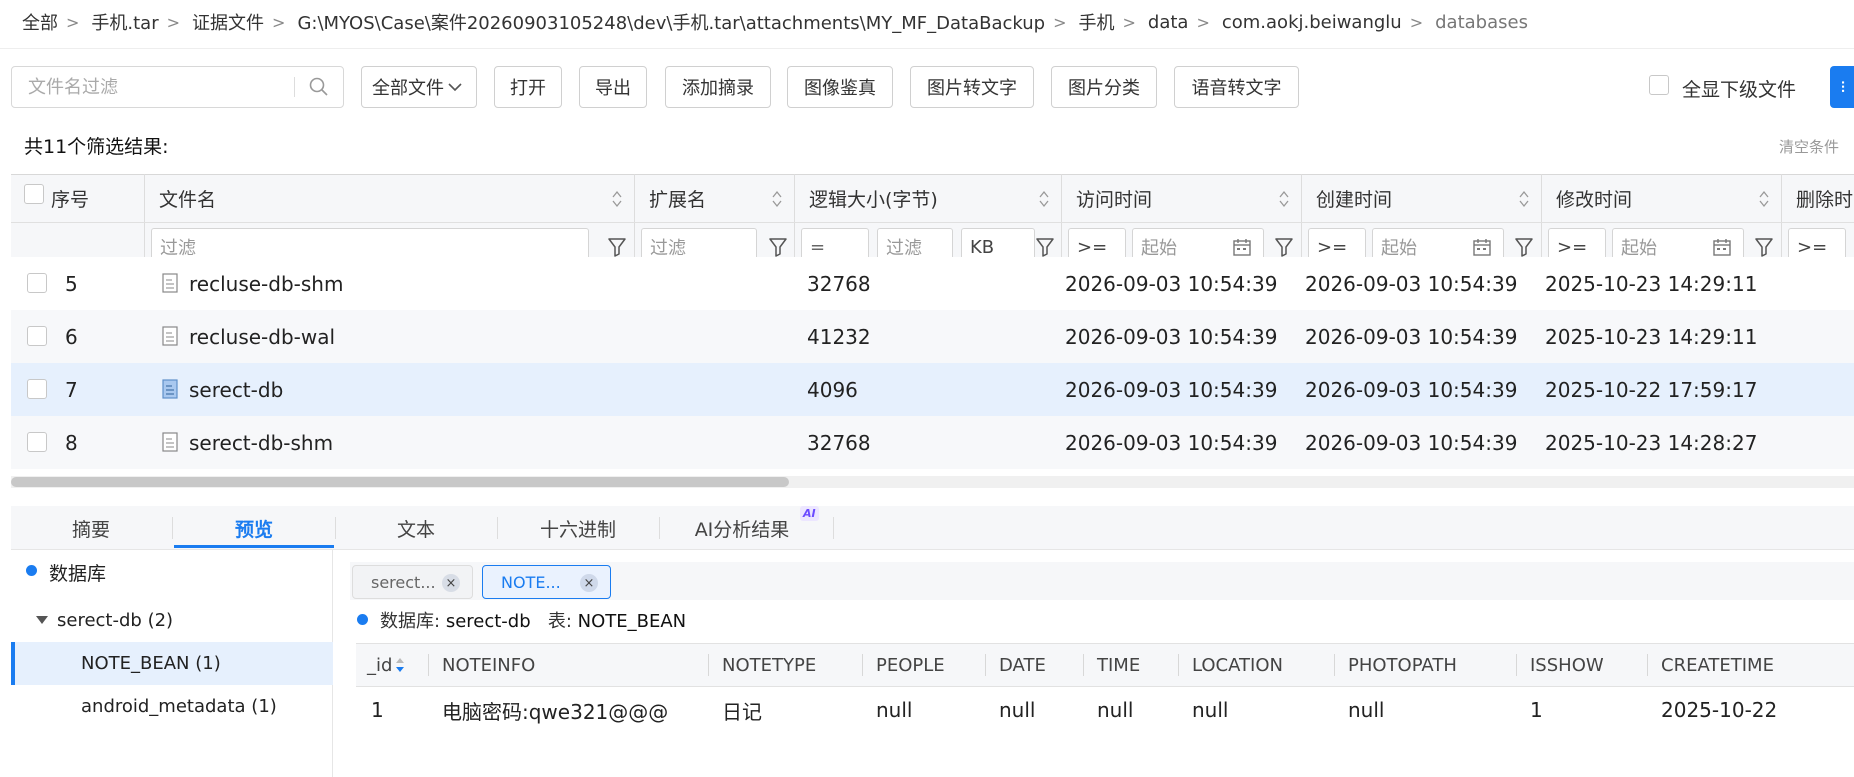 Image resolution: width=1854 pixels, height=777 pixels. What do you see at coordinates (377, 710) in the screenshot?
I see `sql-cell-id: 1` at bounding box center [377, 710].